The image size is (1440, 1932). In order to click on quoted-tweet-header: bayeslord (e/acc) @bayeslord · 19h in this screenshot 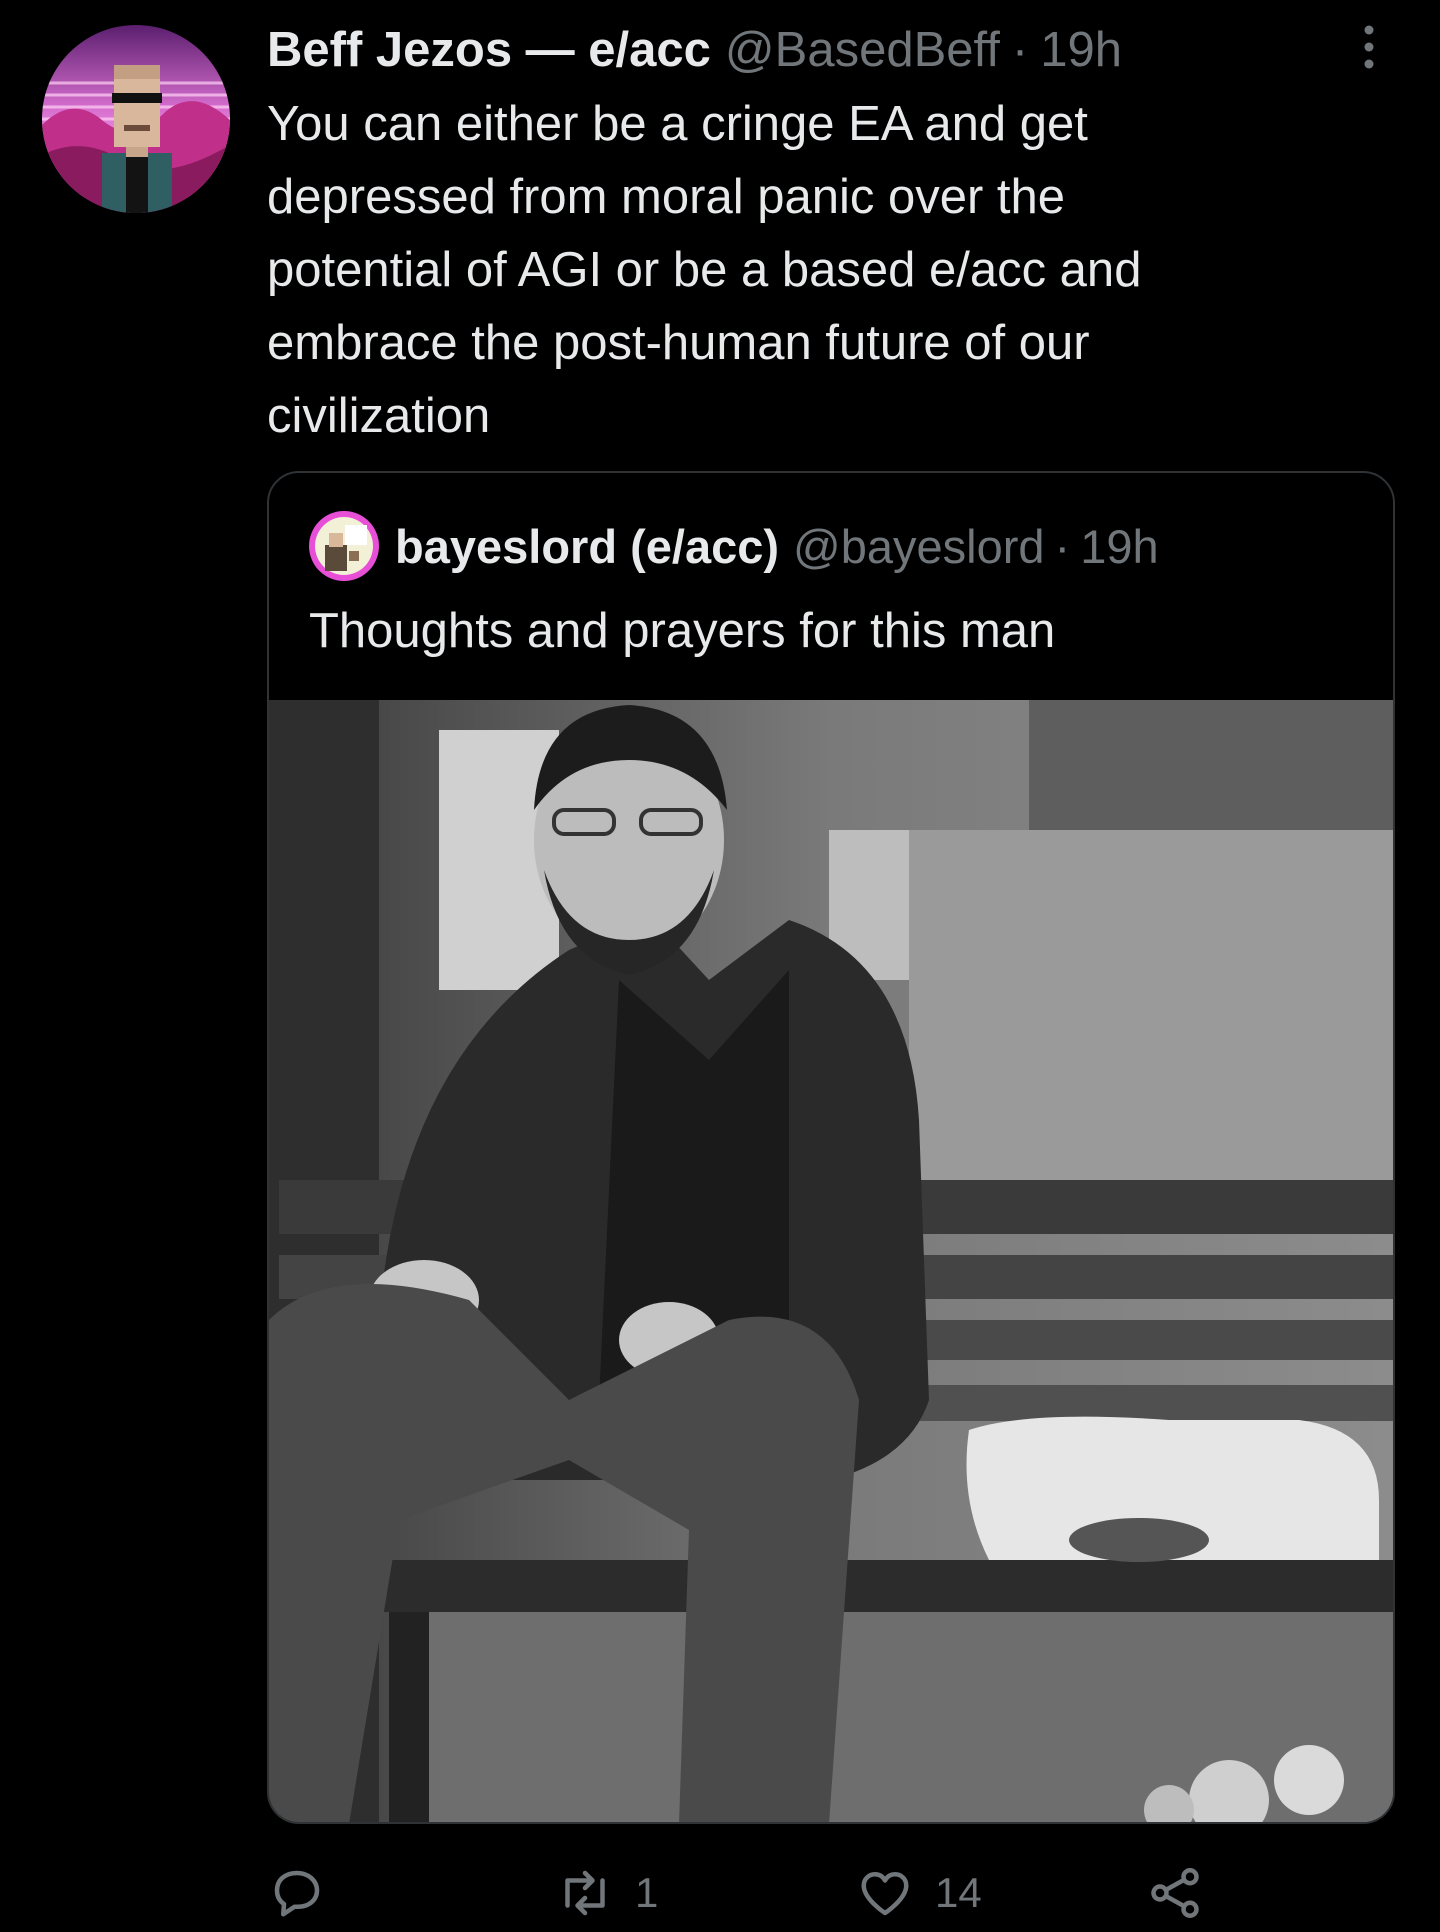, I will do `click(734, 546)`.